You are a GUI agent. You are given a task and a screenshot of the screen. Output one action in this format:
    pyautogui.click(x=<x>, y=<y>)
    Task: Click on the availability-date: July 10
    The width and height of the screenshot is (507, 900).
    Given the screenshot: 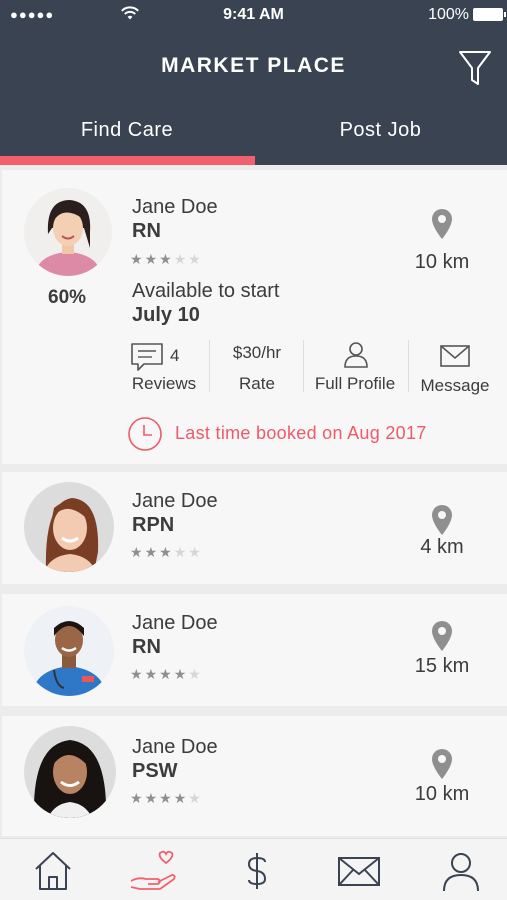 What is the action you would take?
    pyautogui.click(x=166, y=315)
    